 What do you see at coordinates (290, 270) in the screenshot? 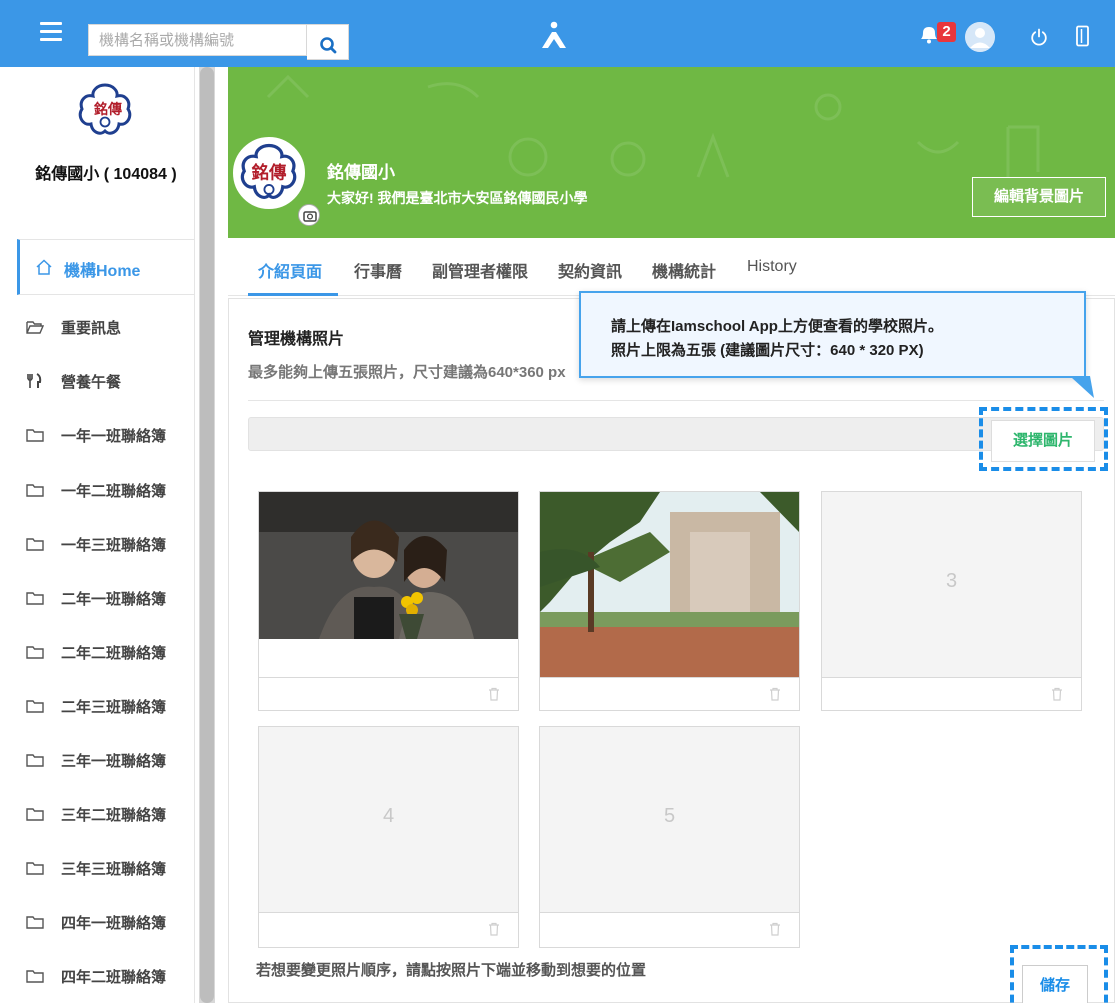
I see `tab-intro: 介紹頁面` at bounding box center [290, 270].